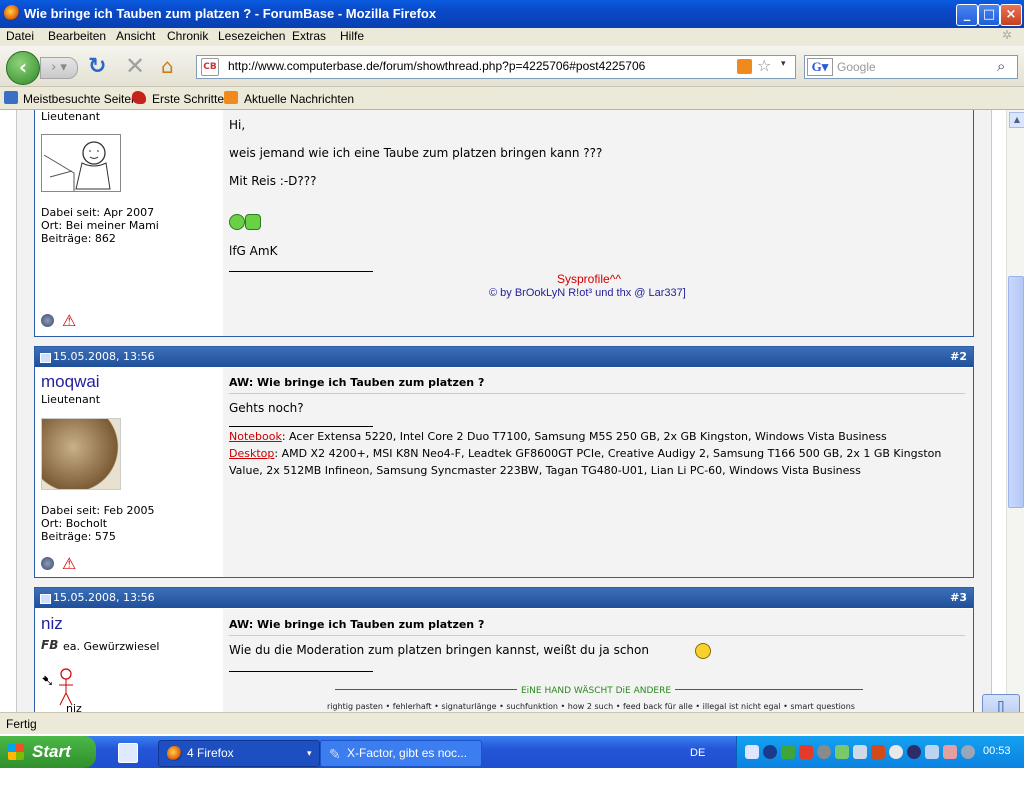 This screenshot has height=800, width=1024. Describe the element at coordinates (752, 752) in the screenshot. I see `tray-app-icon` at that location.